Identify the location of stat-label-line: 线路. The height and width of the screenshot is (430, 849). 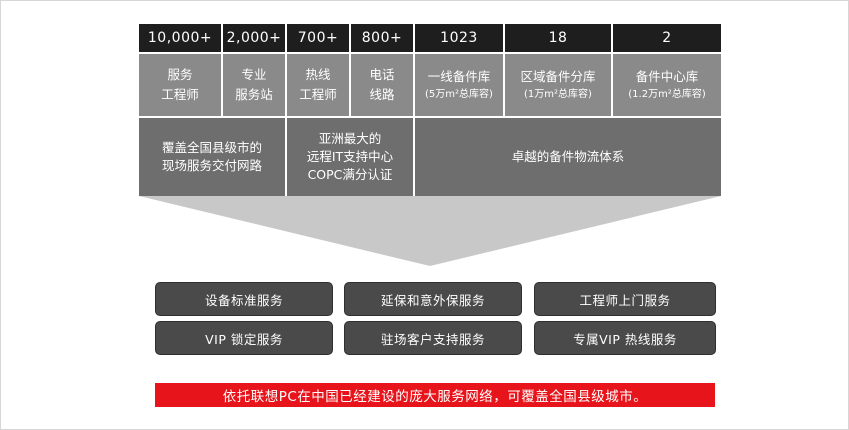
(382, 94).